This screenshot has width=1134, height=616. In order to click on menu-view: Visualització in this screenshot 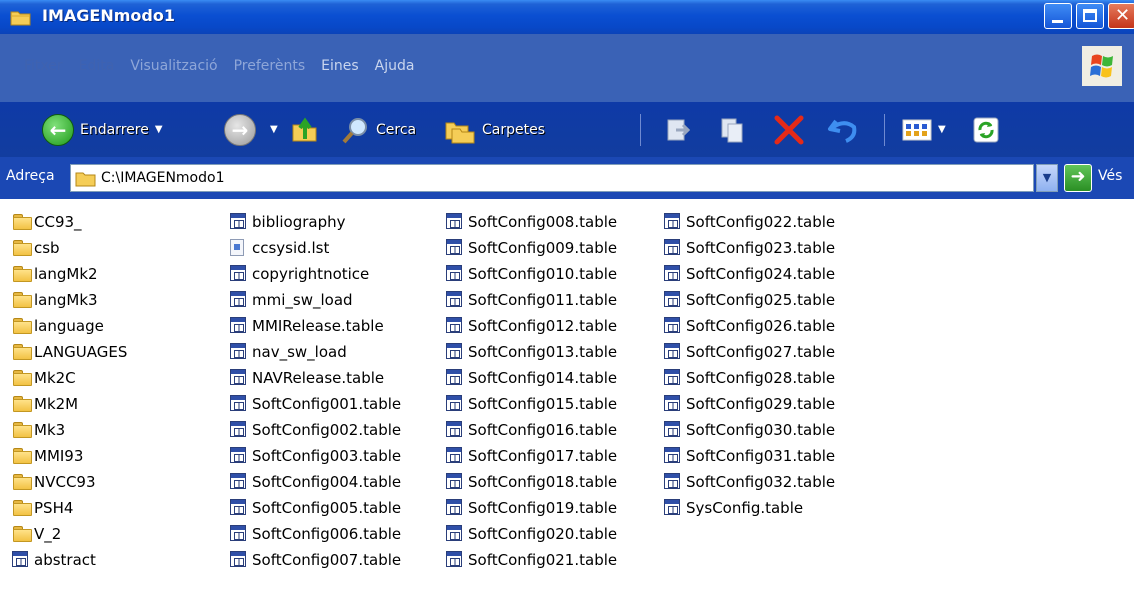, I will do `click(173, 66)`.